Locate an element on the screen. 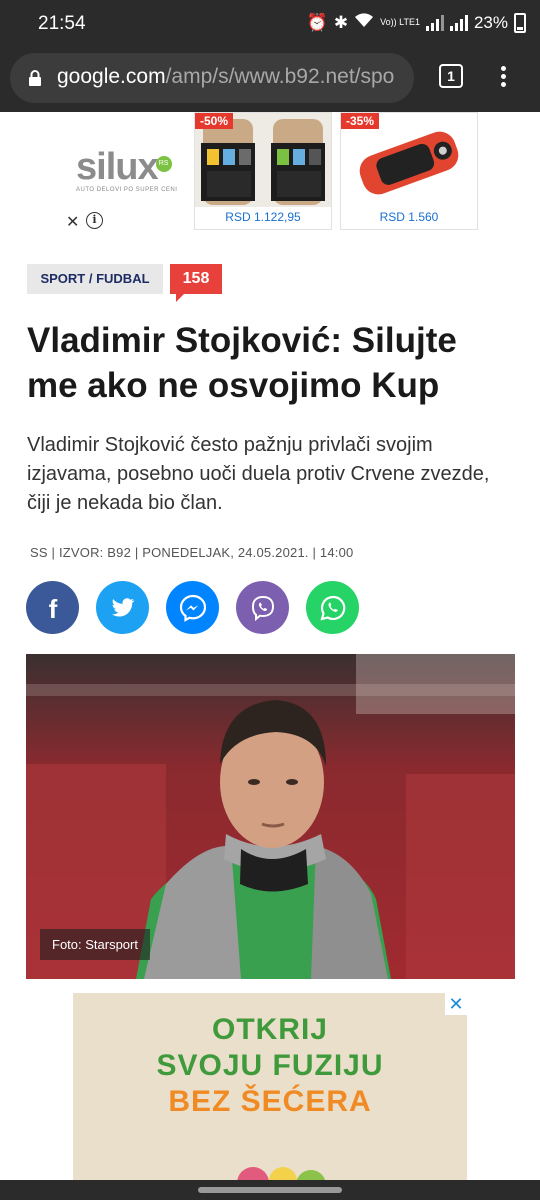  twitter-share-button is located at coordinates (122, 607).